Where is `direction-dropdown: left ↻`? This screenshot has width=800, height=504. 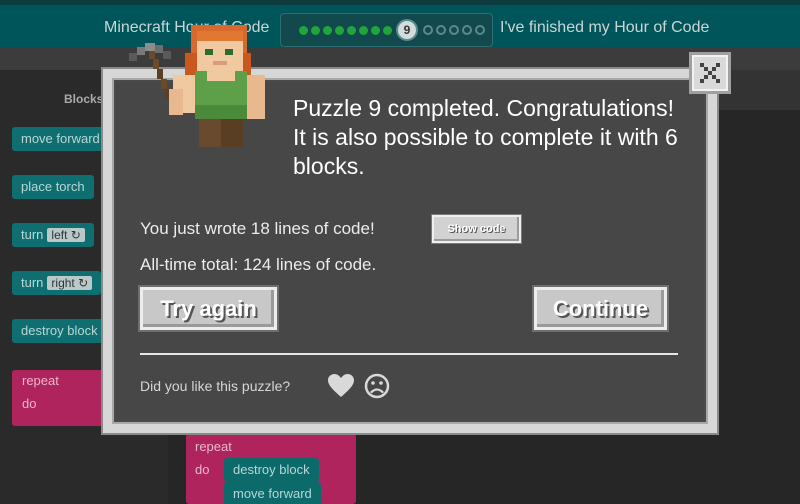
direction-dropdown: left ↻ is located at coordinates (66, 235).